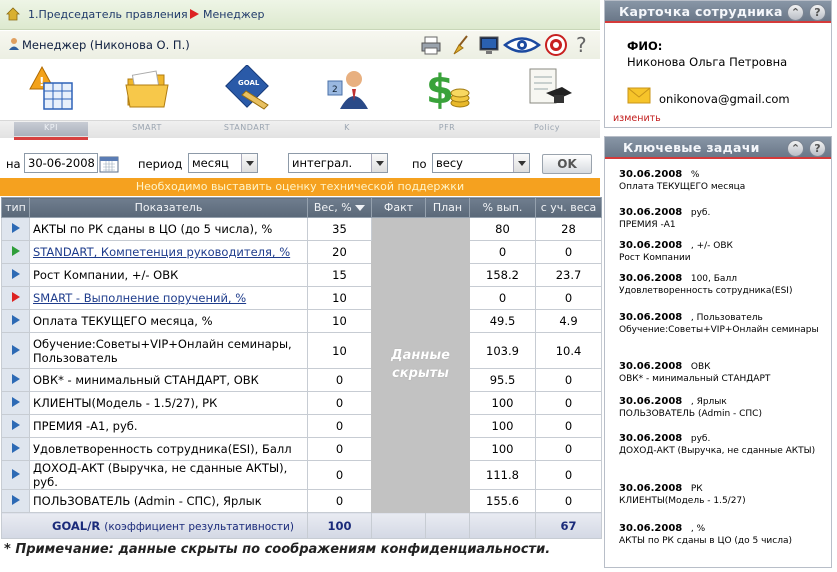 The image size is (837, 572). What do you see at coordinates (147, 127) in the screenshot?
I see `tab-smart-label: SMART` at bounding box center [147, 127].